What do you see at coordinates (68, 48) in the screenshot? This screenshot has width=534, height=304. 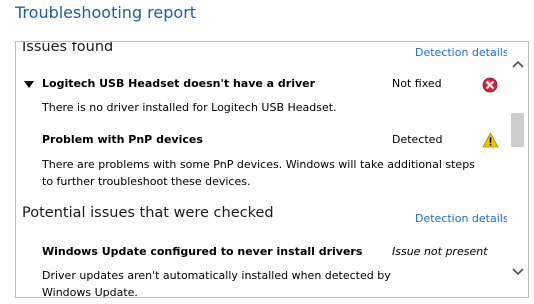 I see `section-heading-issues-found: Issues found` at bounding box center [68, 48].